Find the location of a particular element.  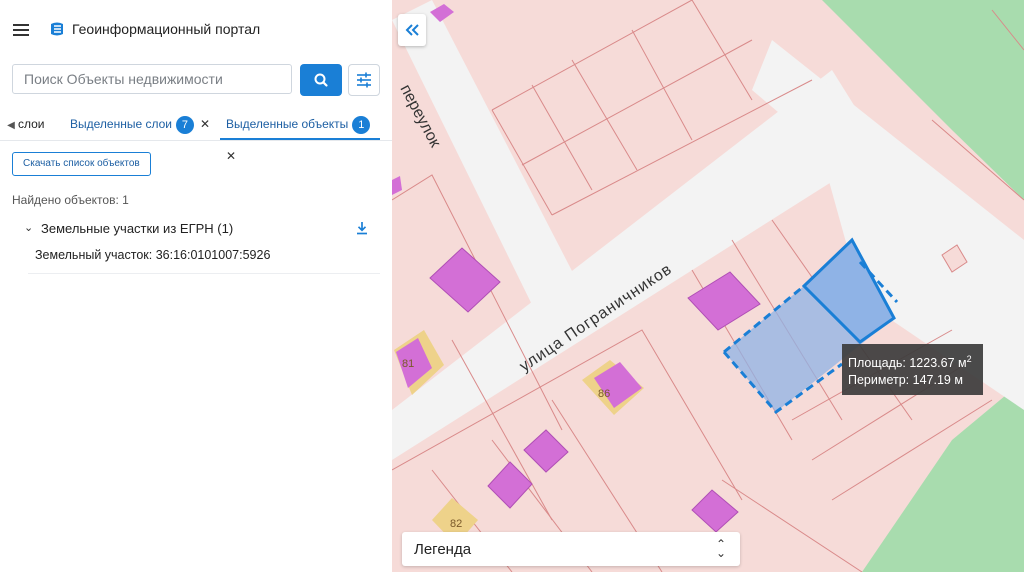

double-chevron-left-icon is located at coordinates (412, 30).